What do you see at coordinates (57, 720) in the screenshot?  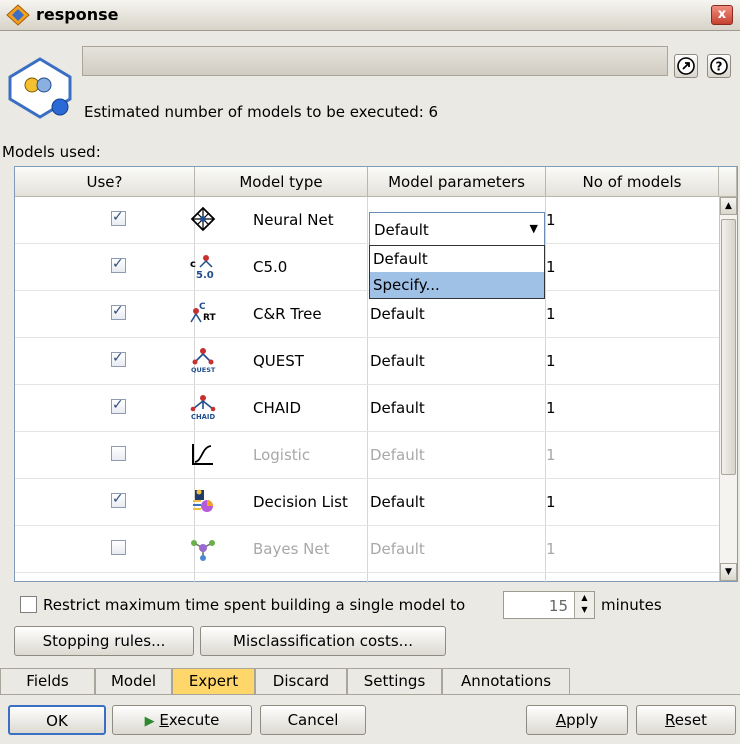 I see `ok-button: OK` at bounding box center [57, 720].